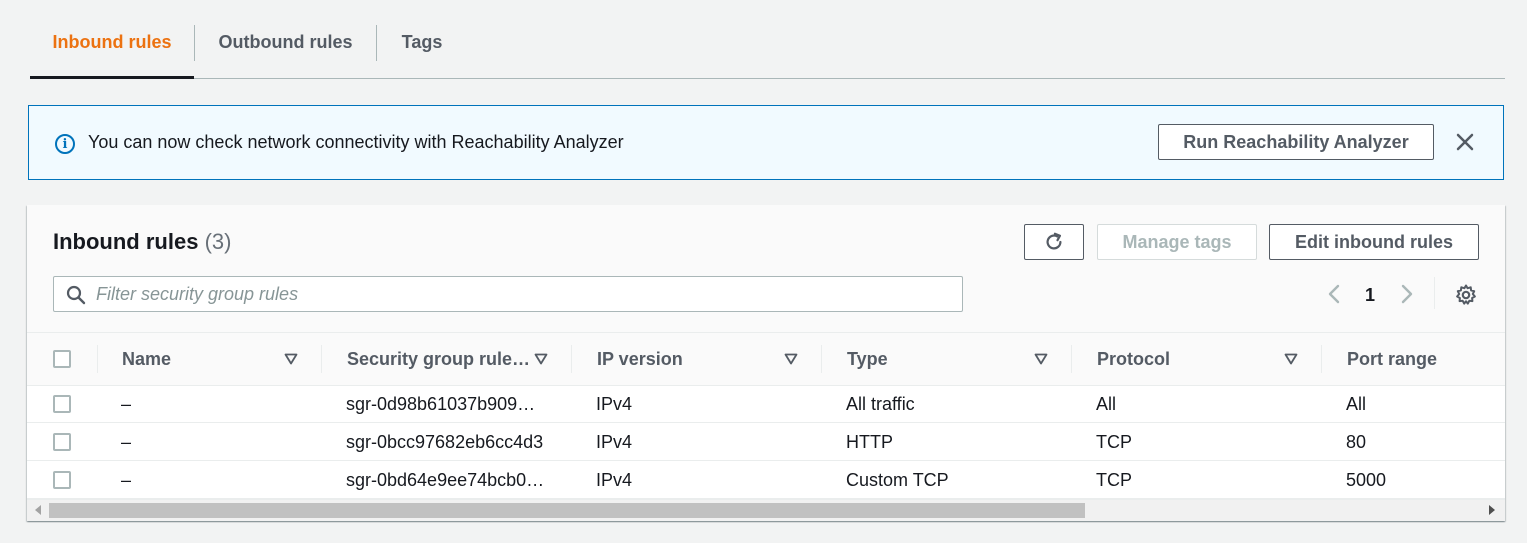 Image resolution: width=1527 pixels, height=543 pixels. Describe the element at coordinates (1106, 404) in the screenshot. I see `cell-protocol: All` at that location.